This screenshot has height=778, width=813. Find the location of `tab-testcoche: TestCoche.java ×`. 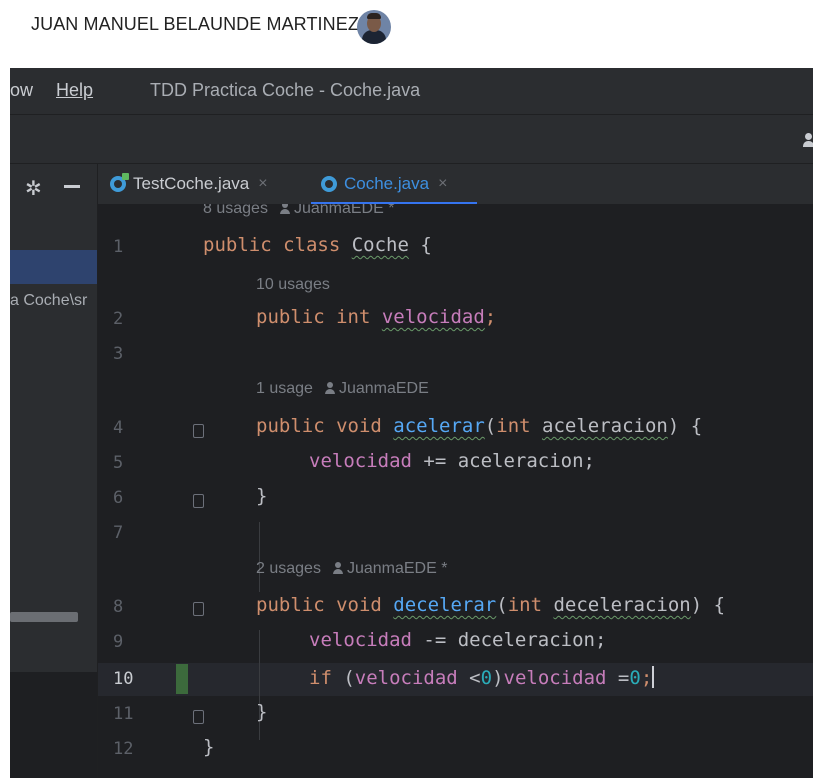

tab-testcoche: TestCoche.java × is located at coordinates (189, 184).